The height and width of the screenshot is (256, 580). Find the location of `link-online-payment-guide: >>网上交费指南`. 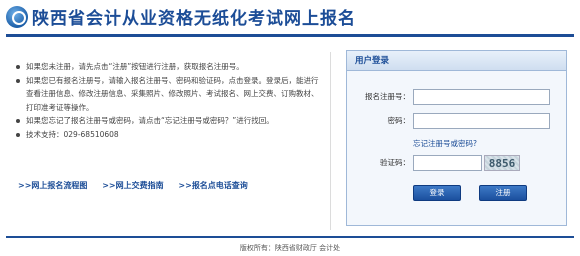

link-online-payment-guide: >>网上交费指南 is located at coordinates (132, 185).